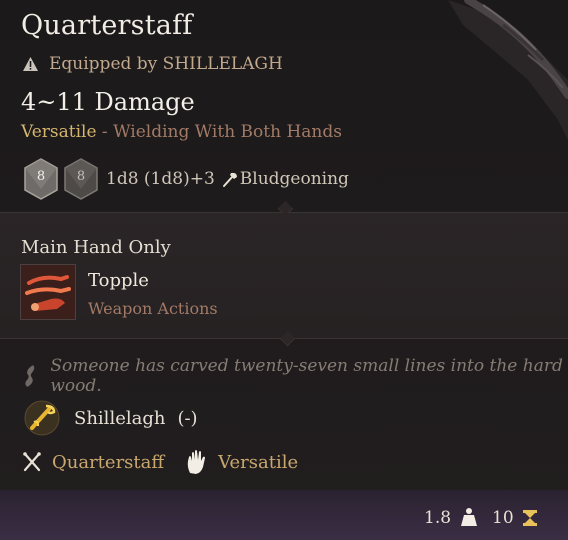 This screenshot has height=540, width=568. What do you see at coordinates (166, 64) in the screenshot?
I see `equipped-by-text: Equipped by SHILLELAGH` at bounding box center [166, 64].